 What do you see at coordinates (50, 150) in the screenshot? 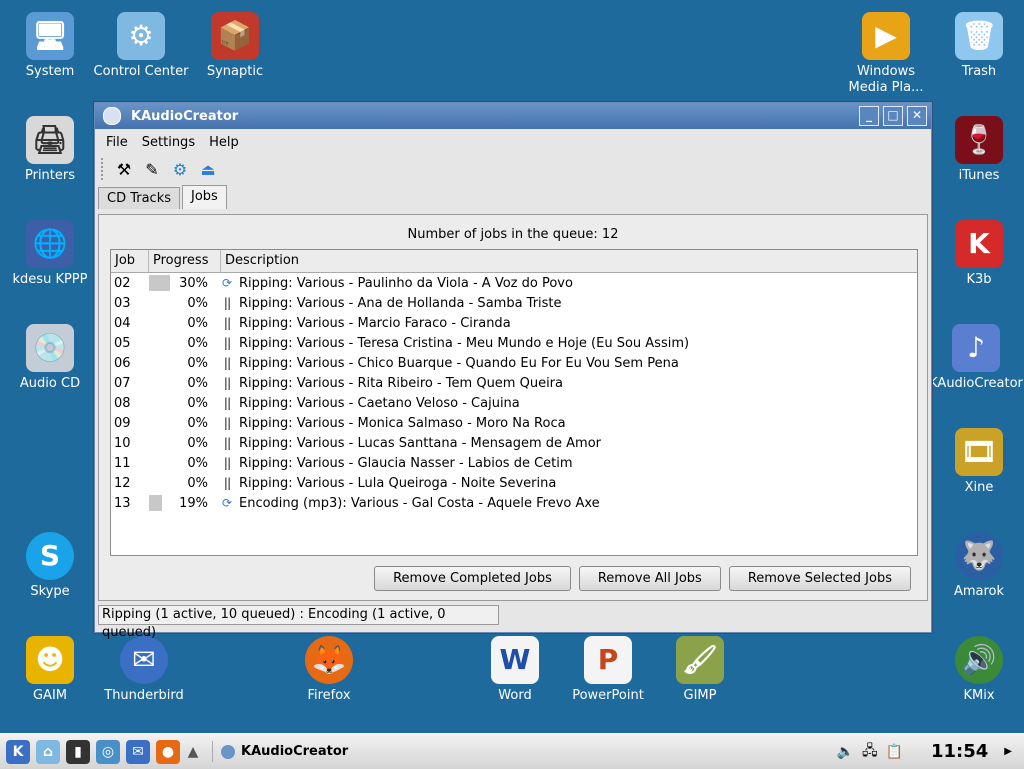
I see `desktop-icon-printers: 🖨 Printers` at bounding box center [50, 150].